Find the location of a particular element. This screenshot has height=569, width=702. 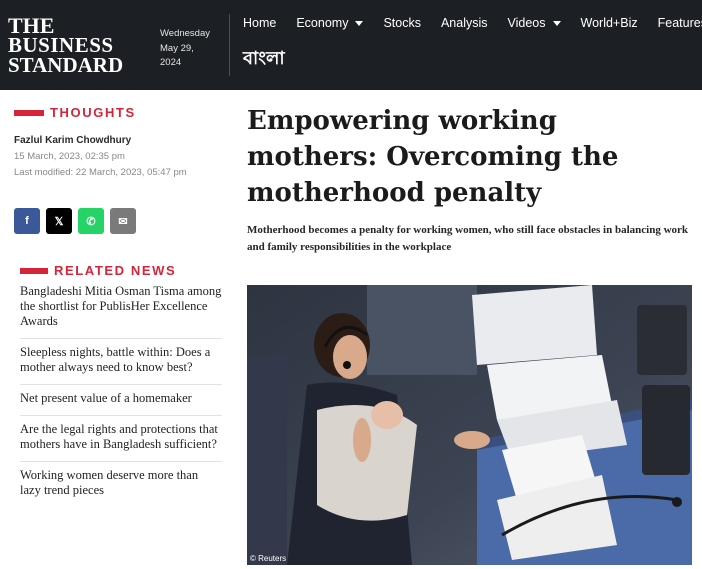

date-weekday: Wednesday is located at coordinates (185, 33).